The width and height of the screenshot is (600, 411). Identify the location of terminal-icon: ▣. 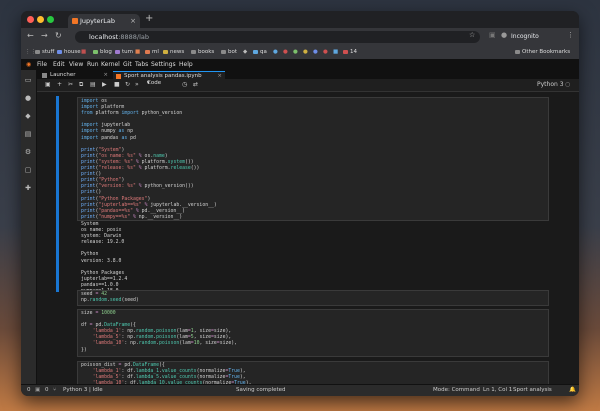
(37, 390).